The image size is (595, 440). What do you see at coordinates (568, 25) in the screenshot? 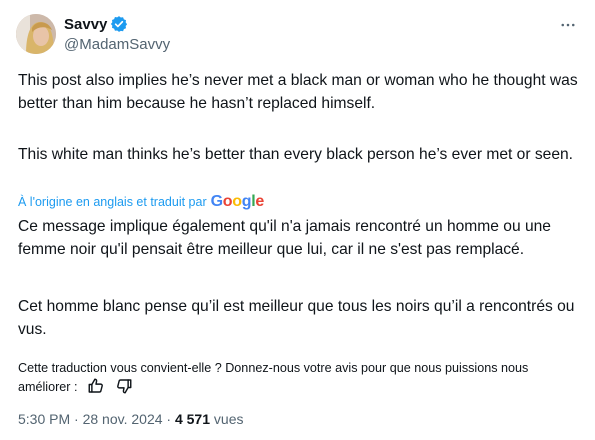
I see `more-horizontal-icon` at bounding box center [568, 25].